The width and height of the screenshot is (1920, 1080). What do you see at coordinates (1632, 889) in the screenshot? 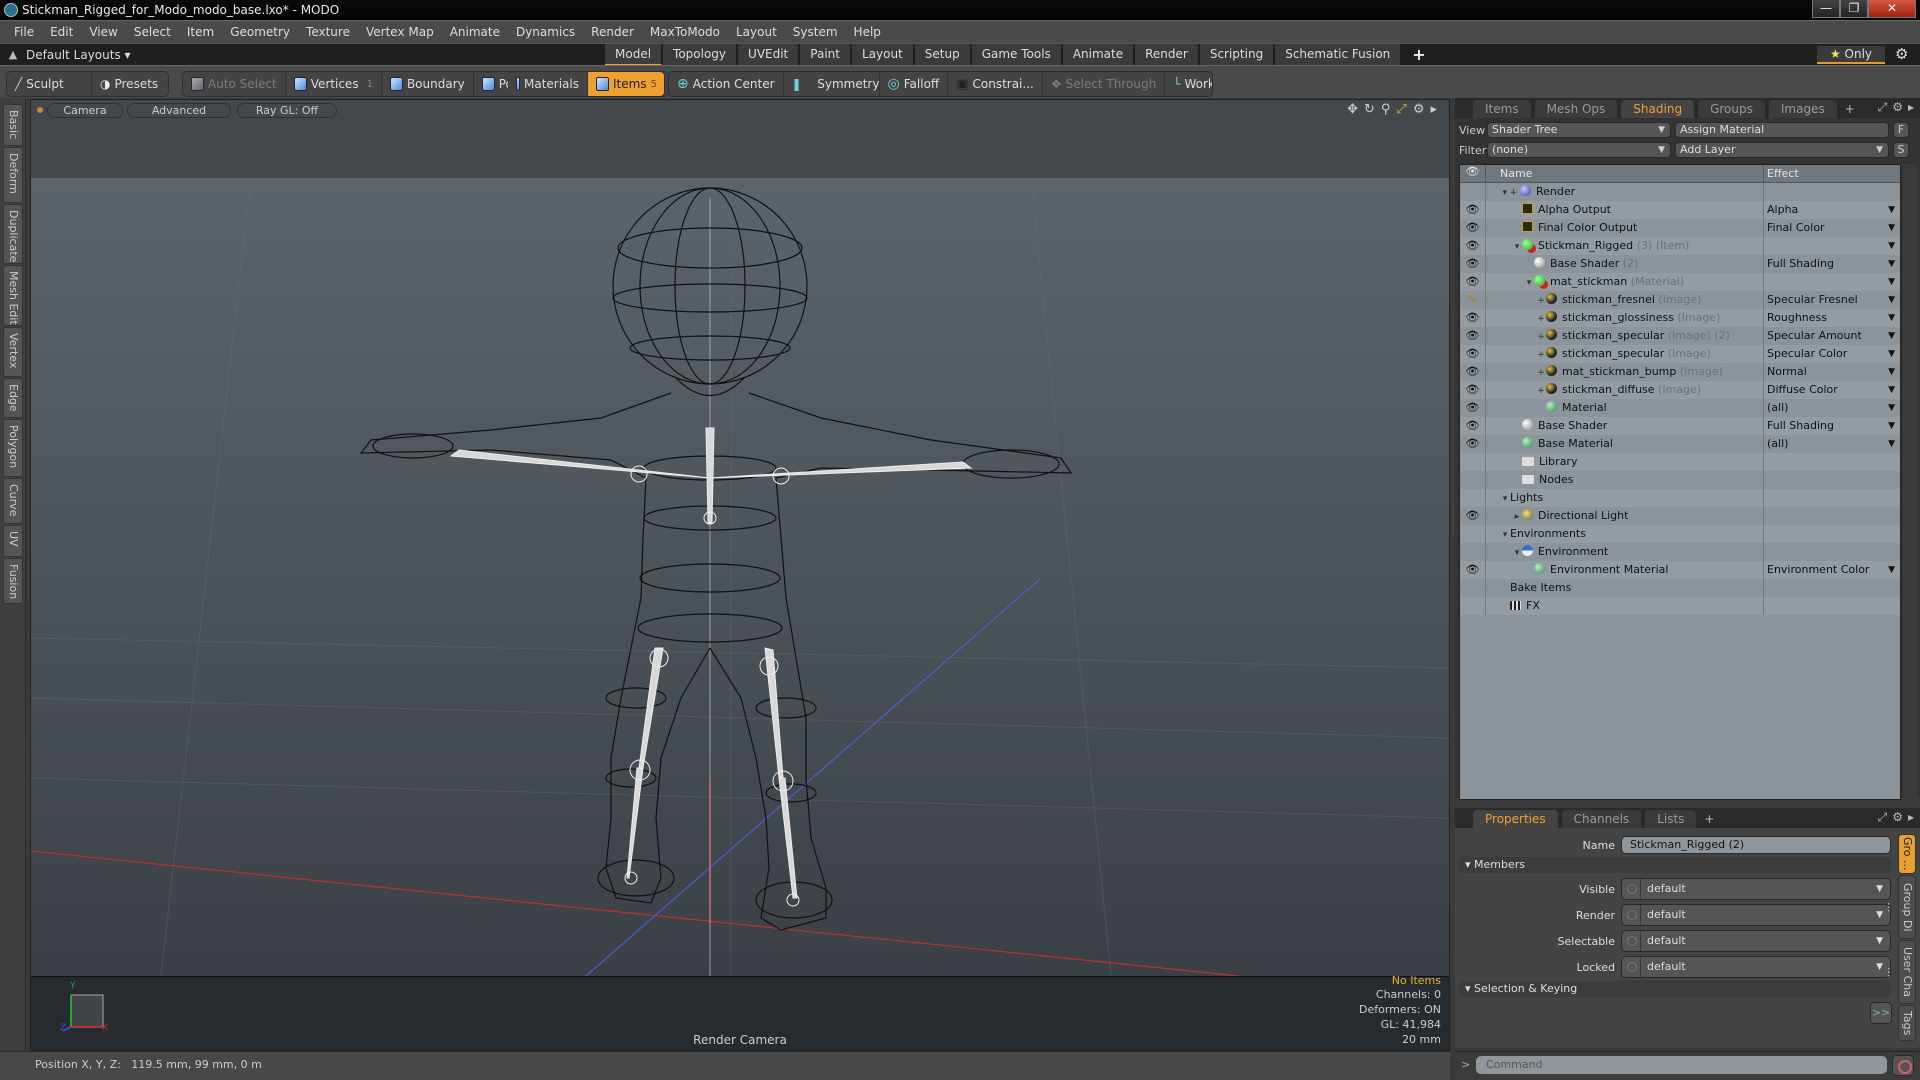
I see `radio-icon` at bounding box center [1632, 889].